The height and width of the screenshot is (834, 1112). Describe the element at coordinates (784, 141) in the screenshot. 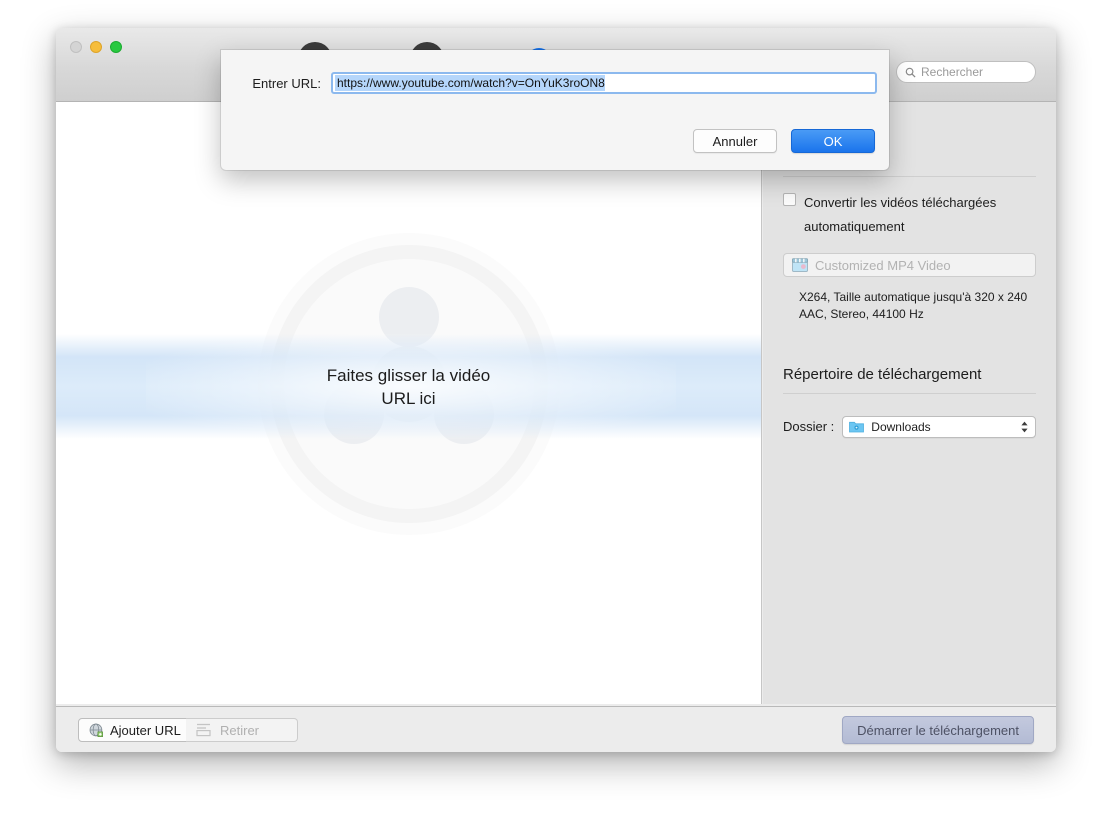

I see `sheet-buttons: Annuler OK` at that location.